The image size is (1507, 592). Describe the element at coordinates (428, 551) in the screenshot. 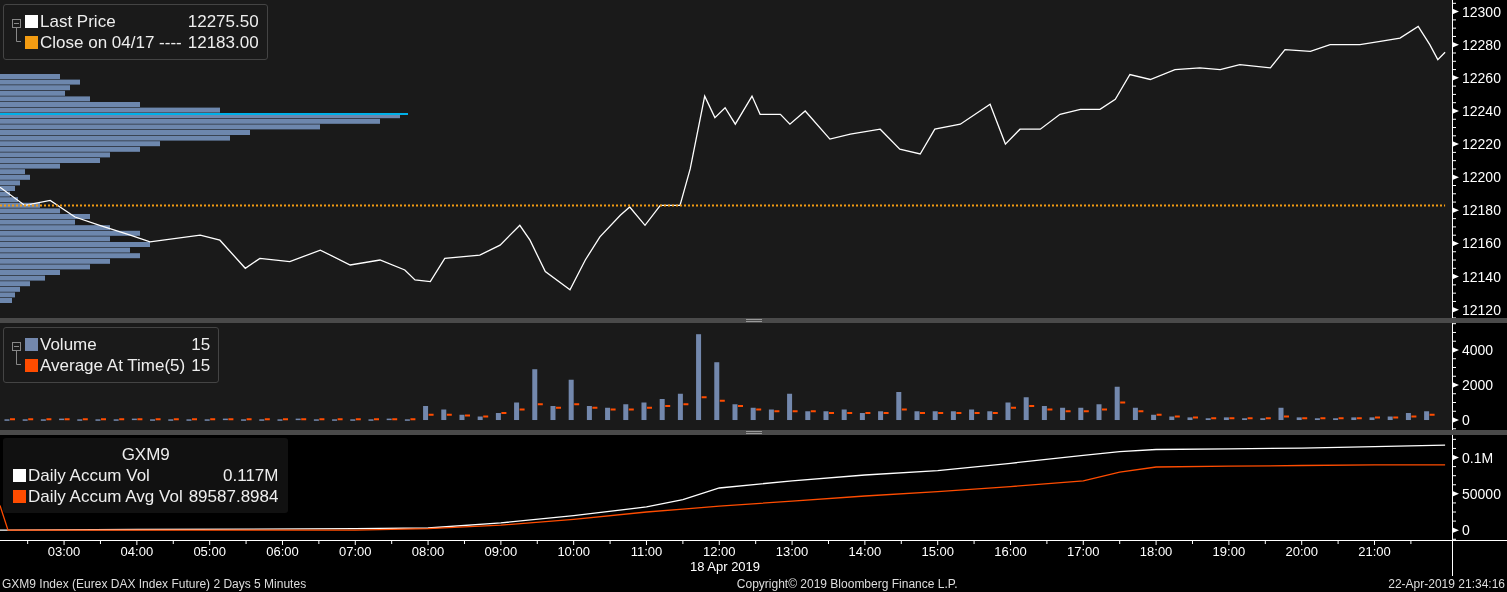

I see `axis-label: 08:00` at that location.